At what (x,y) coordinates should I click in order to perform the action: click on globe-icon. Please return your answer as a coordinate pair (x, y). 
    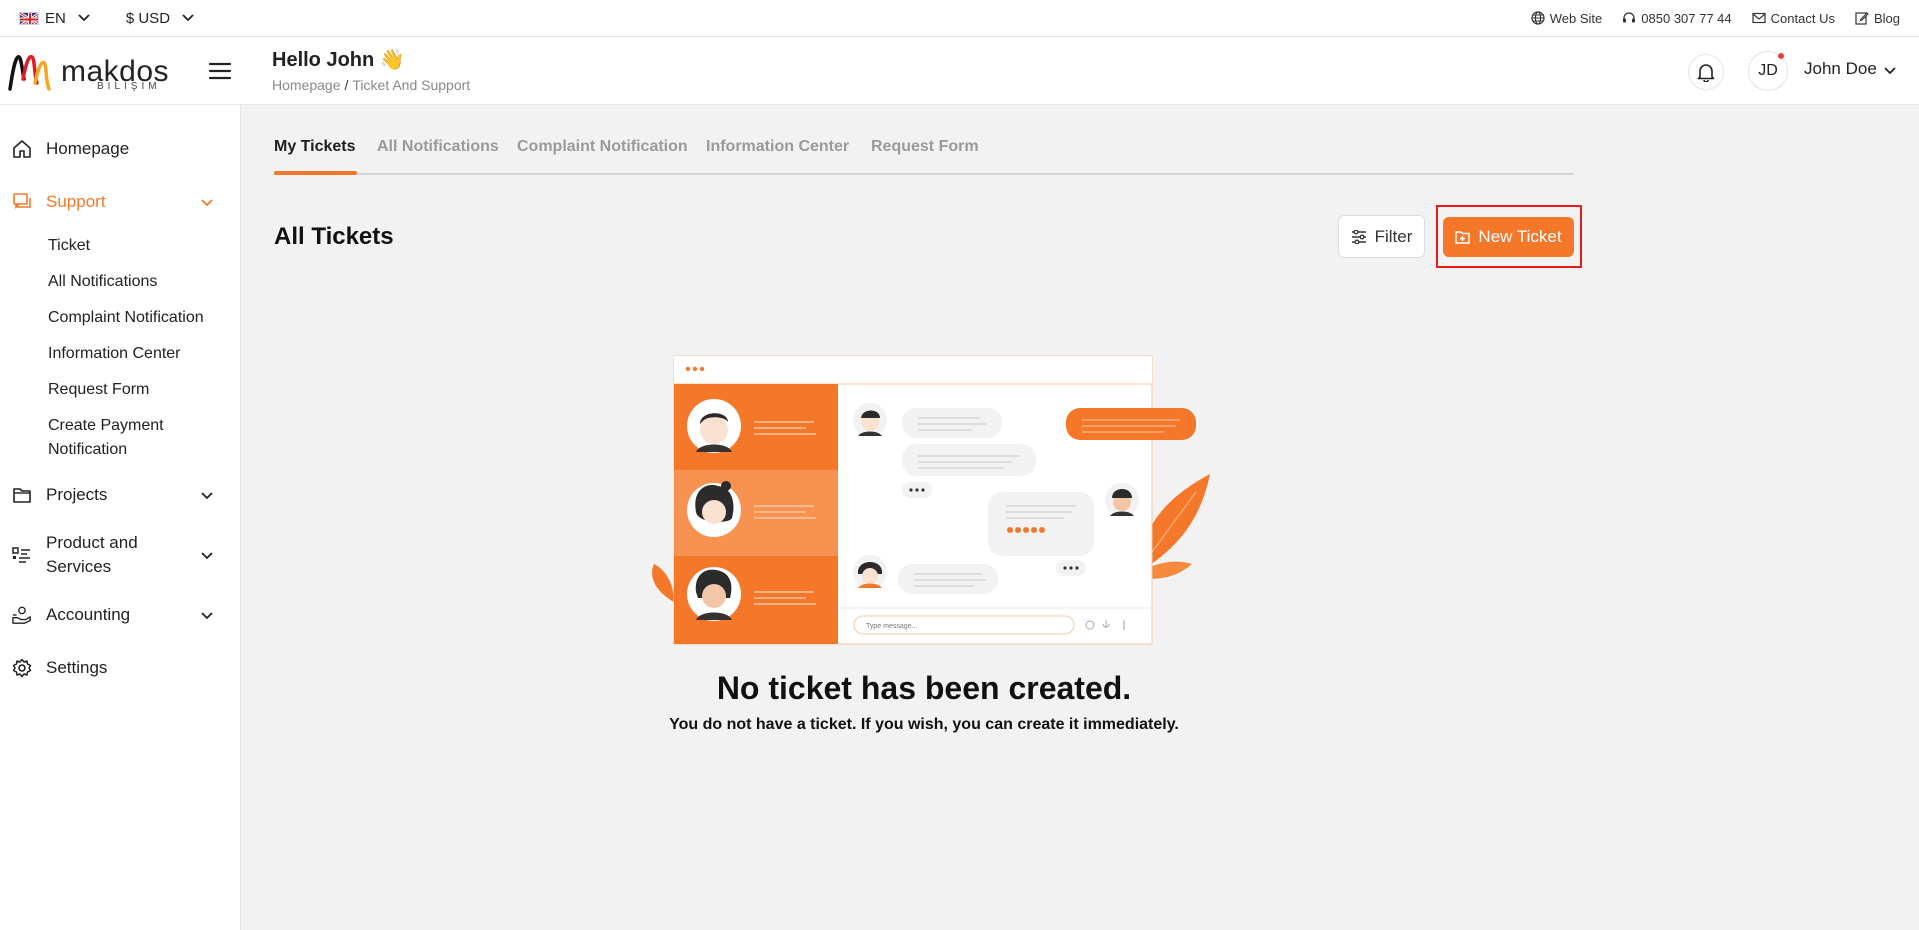
    Looking at the image, I should click on (1538, 18).